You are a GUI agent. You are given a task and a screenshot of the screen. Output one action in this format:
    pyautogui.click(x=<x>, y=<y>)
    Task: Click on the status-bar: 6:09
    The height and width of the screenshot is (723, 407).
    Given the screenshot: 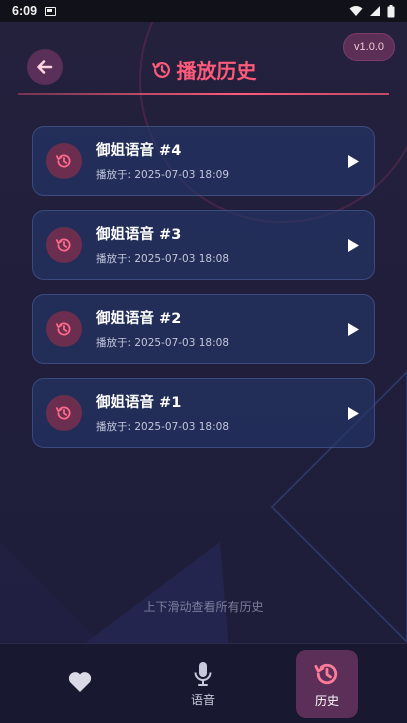 What is the action you would take?
    pyautogui.click(x=203, y=11)
    